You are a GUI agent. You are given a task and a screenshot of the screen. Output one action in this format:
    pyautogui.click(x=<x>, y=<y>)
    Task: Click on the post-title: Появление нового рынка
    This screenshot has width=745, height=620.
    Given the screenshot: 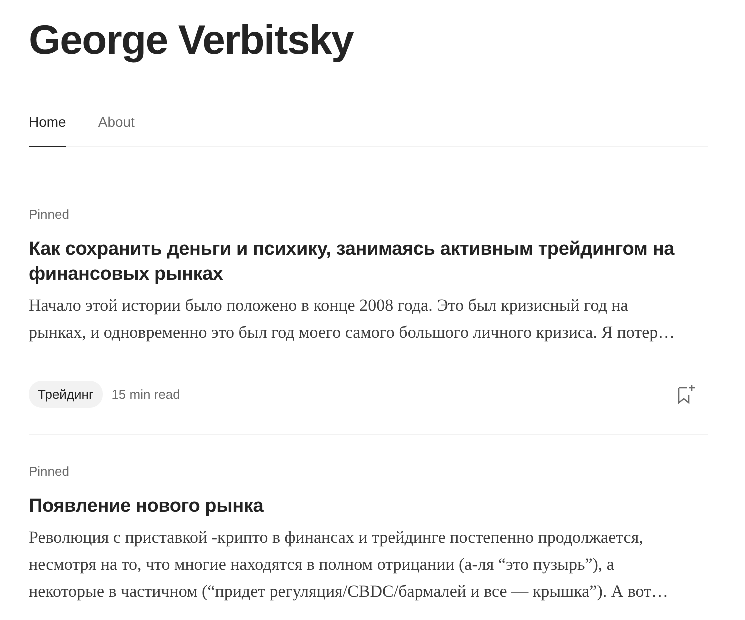 What is the action you would take?
    pyautogui.click(x=368, y=506)
    